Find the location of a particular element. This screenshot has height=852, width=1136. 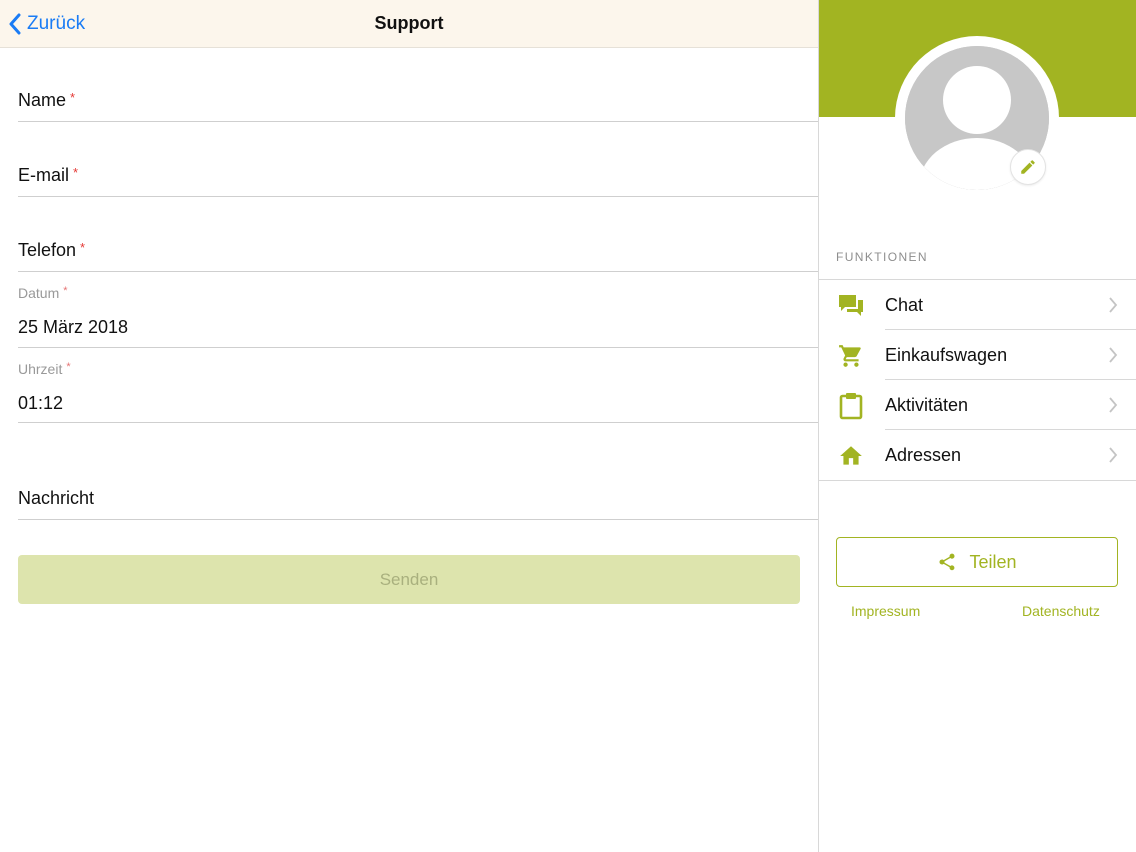

page-title: Support is located at coordinates (409, 23).